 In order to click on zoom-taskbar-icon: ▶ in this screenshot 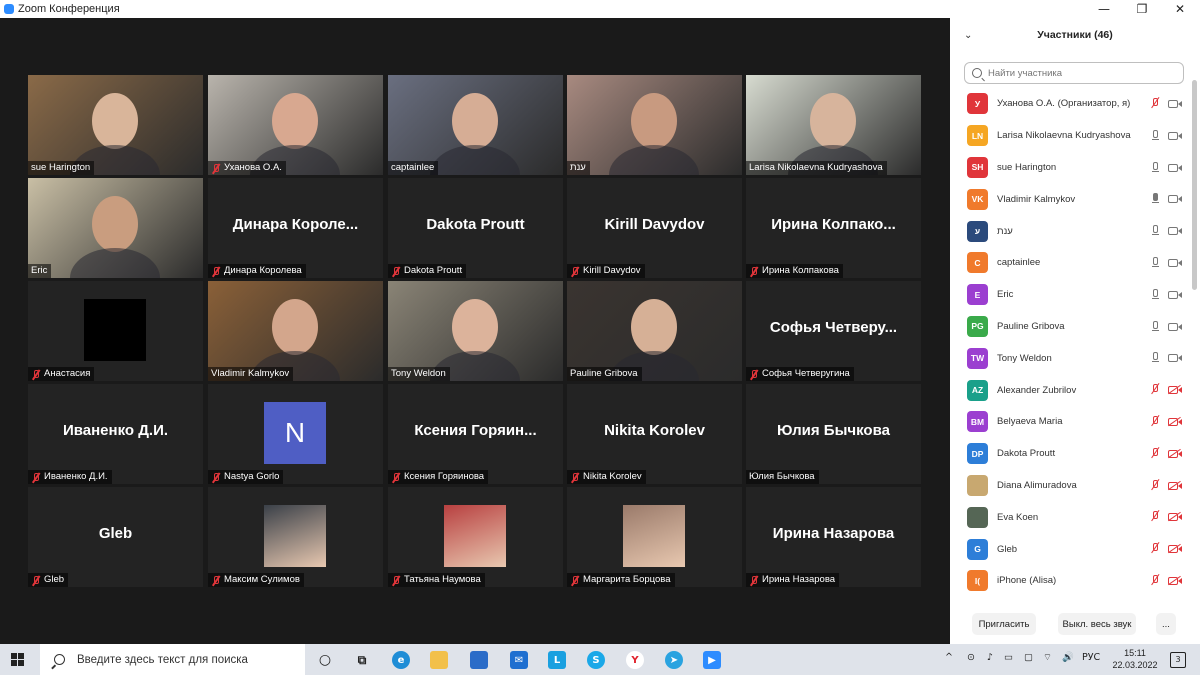, I will do `click(712, 660)`.